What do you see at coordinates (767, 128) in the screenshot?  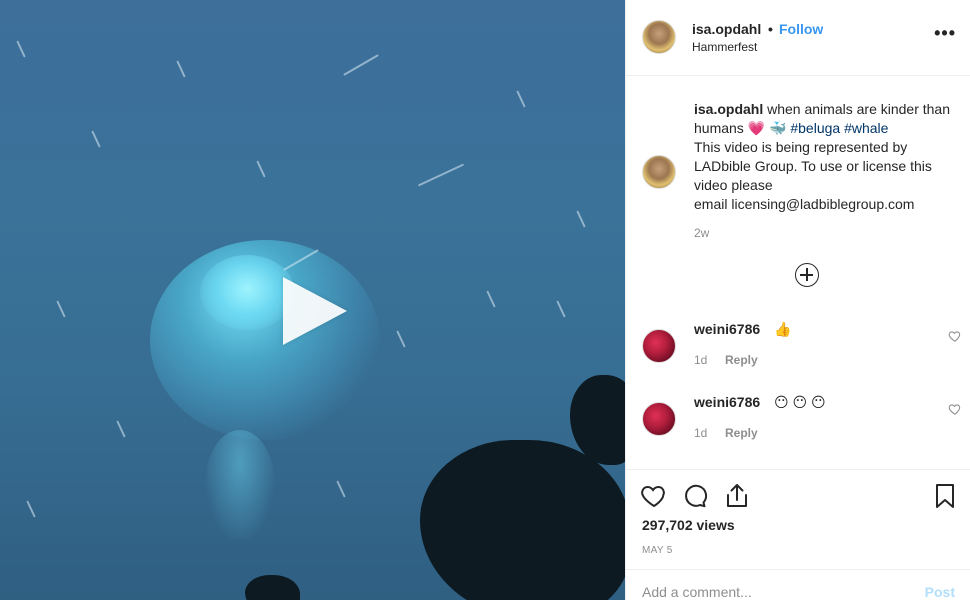 I see `caption-emojis: 💗 🐳` at bounding box center [767, 128].